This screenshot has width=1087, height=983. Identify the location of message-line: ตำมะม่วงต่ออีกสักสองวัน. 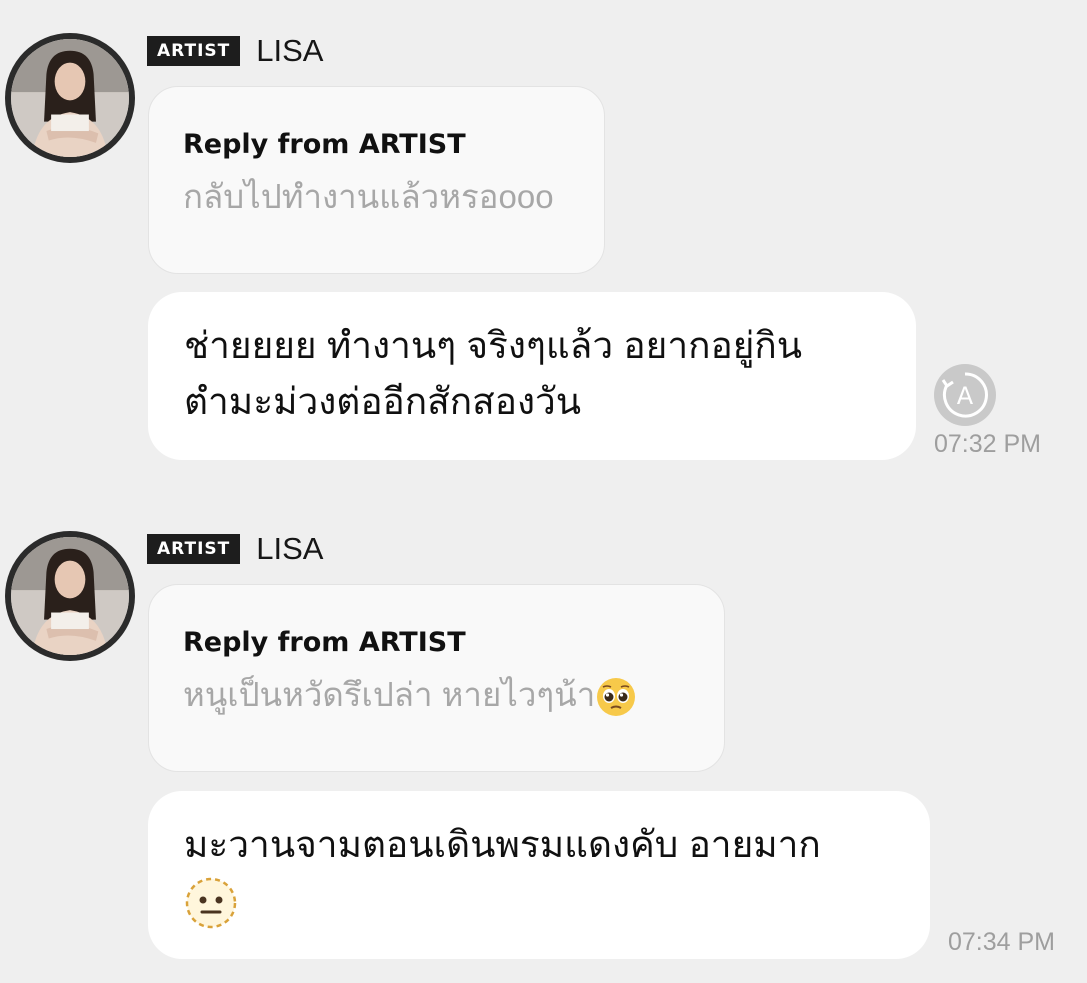
(383, 401).